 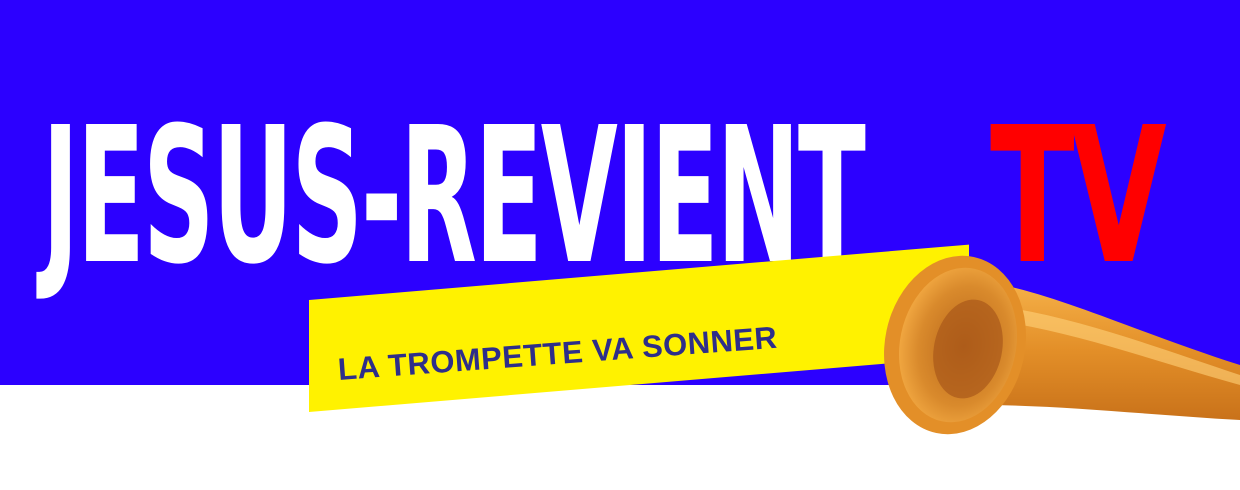 What do you see at coordinates (1062, 345) in the screenshot?
I see `trumpet-icon` at bounding box center [1062, 345].